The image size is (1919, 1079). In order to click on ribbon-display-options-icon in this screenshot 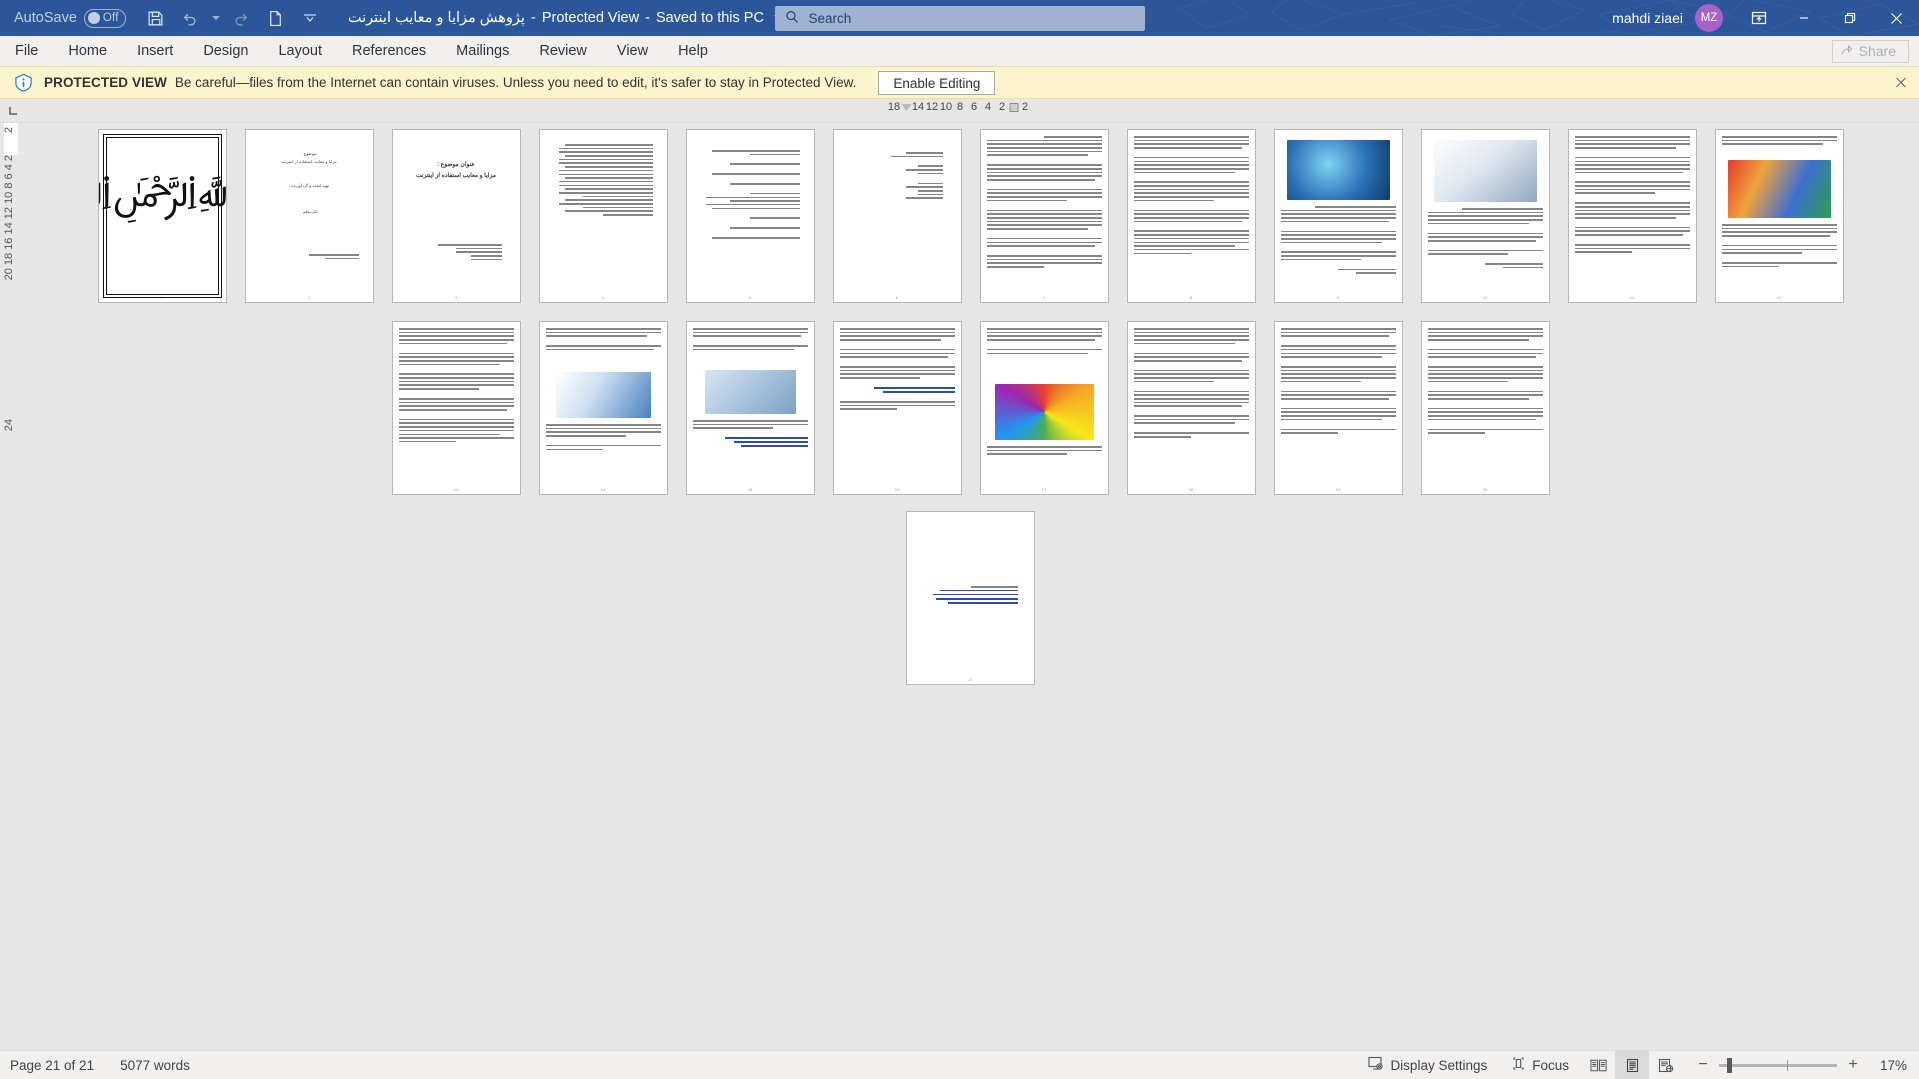, I will do `click(1759, 18)`.